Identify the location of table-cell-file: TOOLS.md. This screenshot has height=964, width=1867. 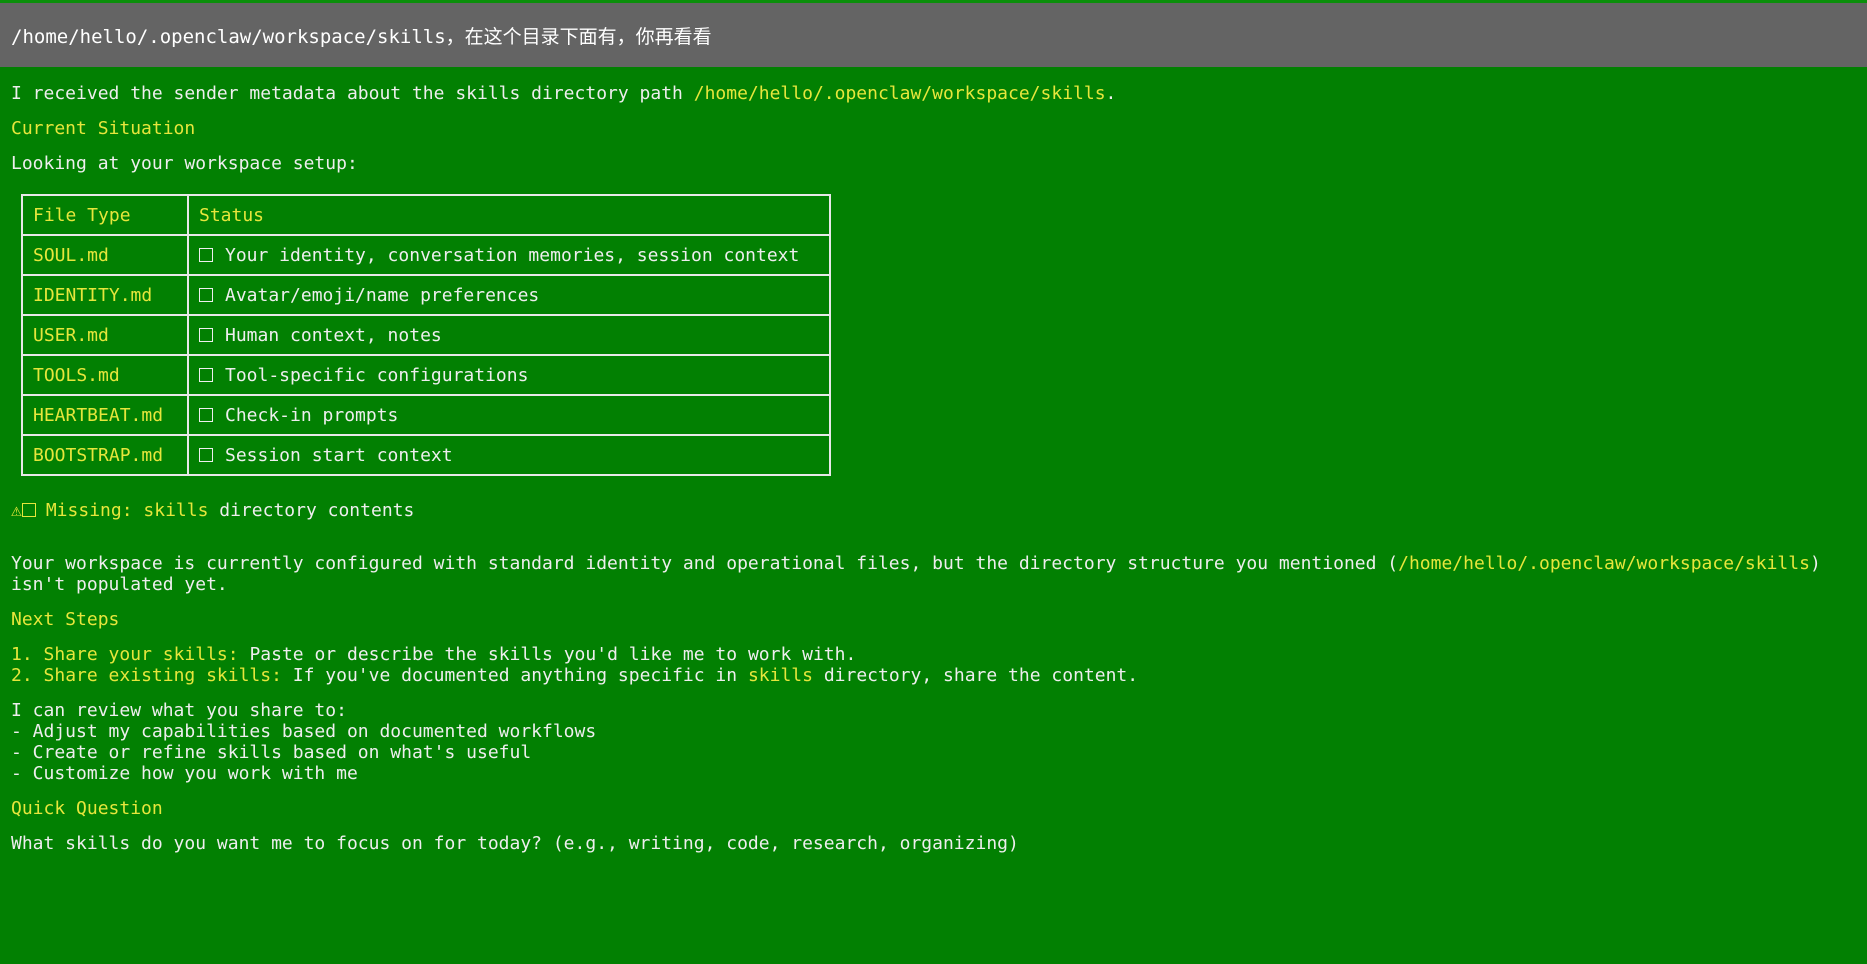
(105, 375).